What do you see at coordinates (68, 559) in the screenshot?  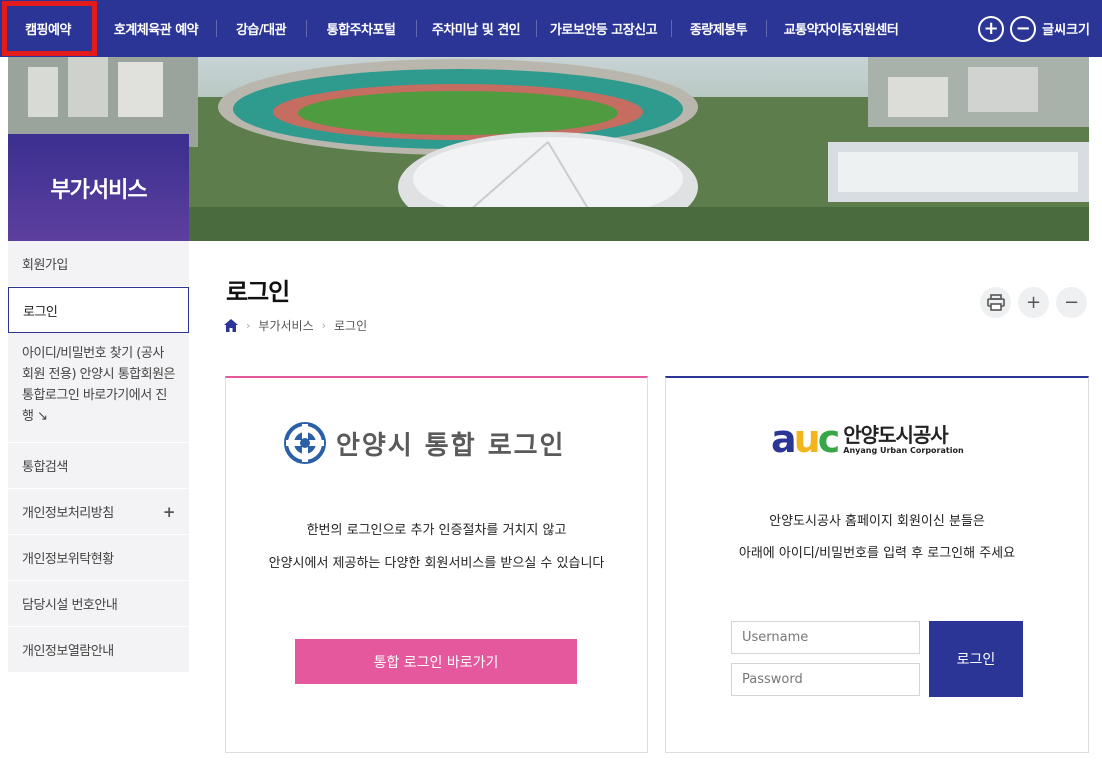 I see `sidebar-item-label: 개인정보위탁현황` at bounding box center [68, 559].